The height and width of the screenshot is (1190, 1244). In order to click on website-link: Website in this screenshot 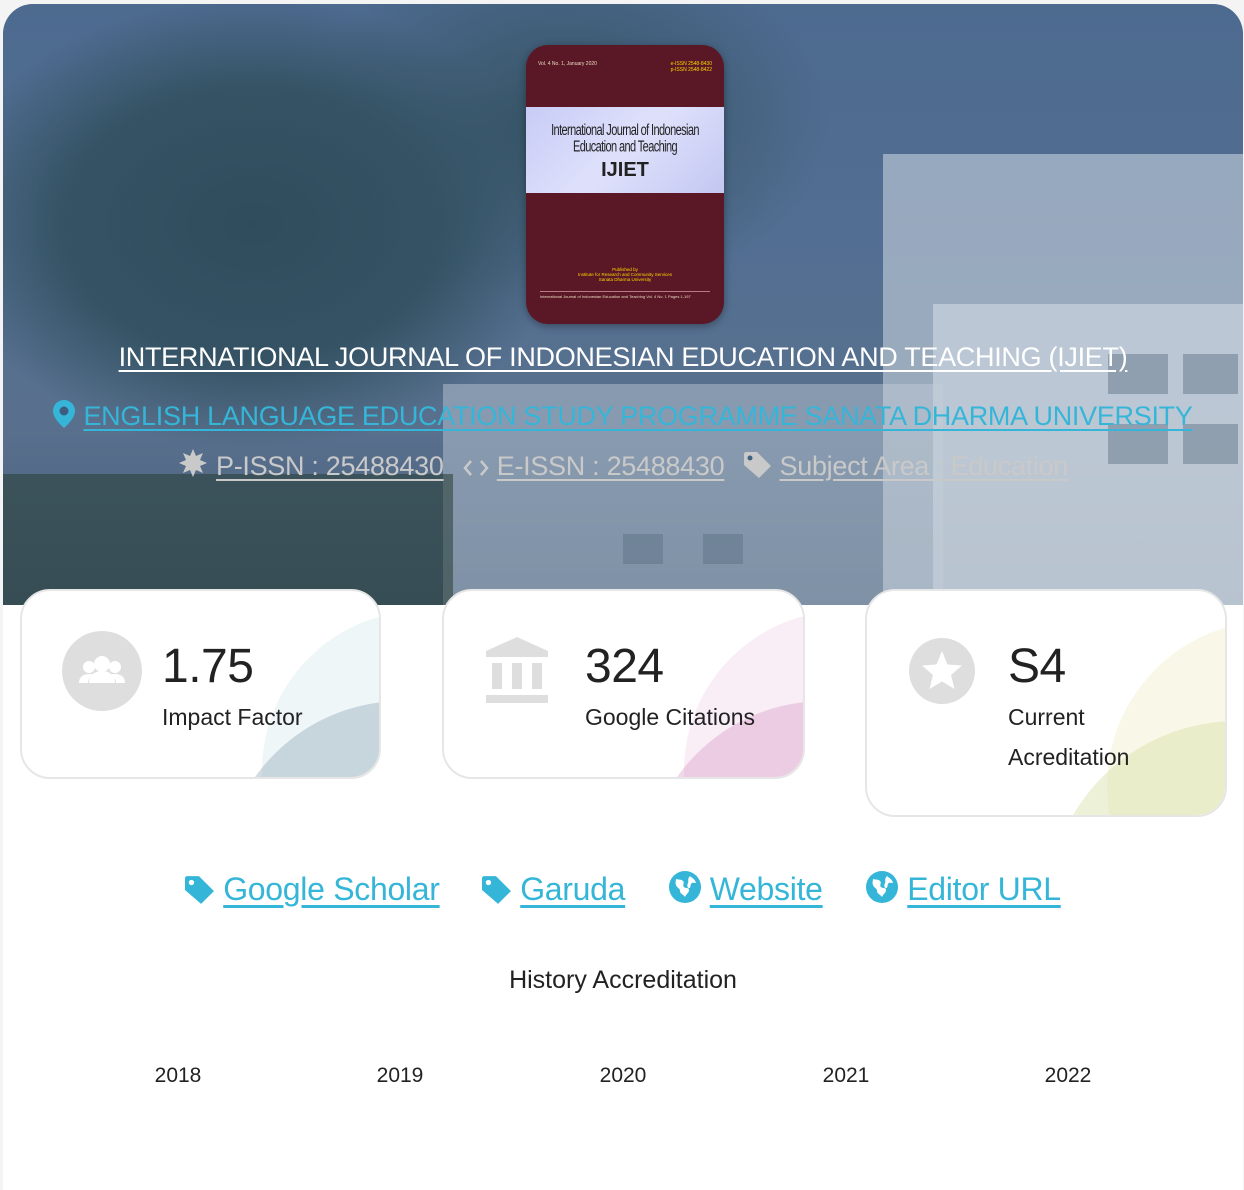, I will do `click(766, 889)`.